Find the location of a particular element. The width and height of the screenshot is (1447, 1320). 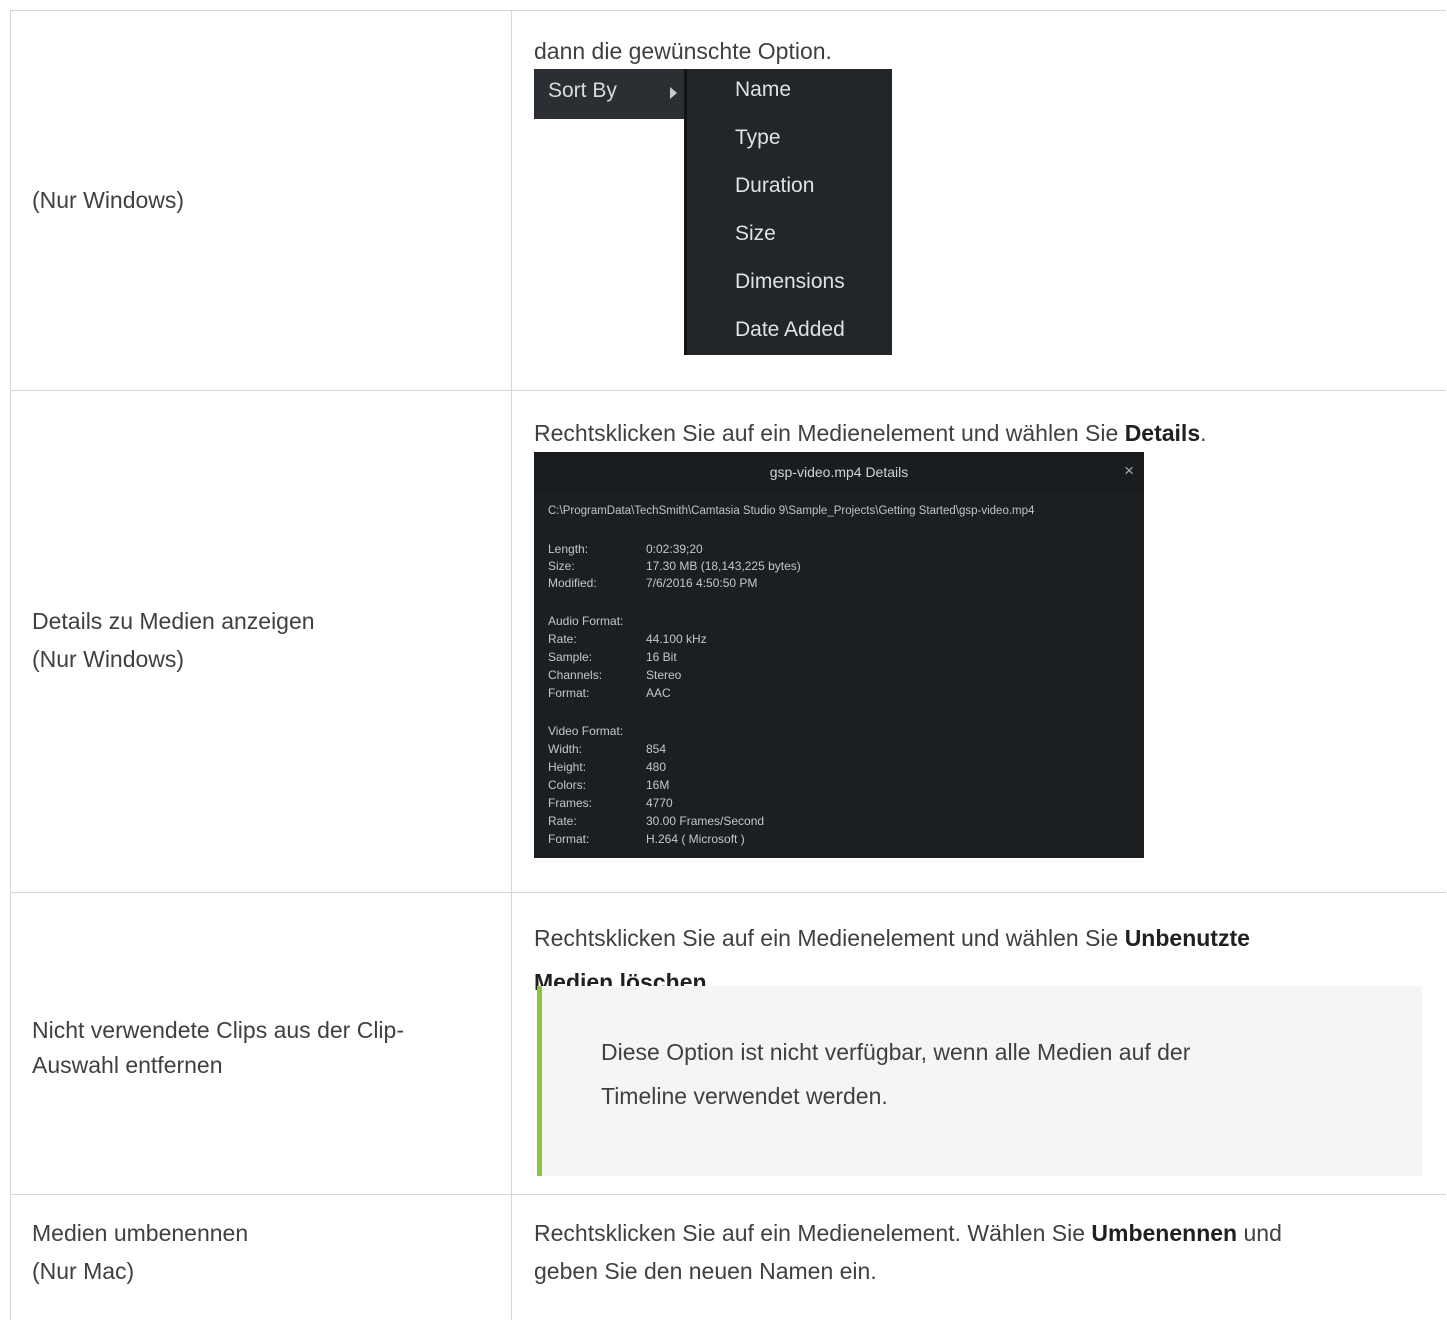

detail-key: Frames: is located at coordinates (570, 803).